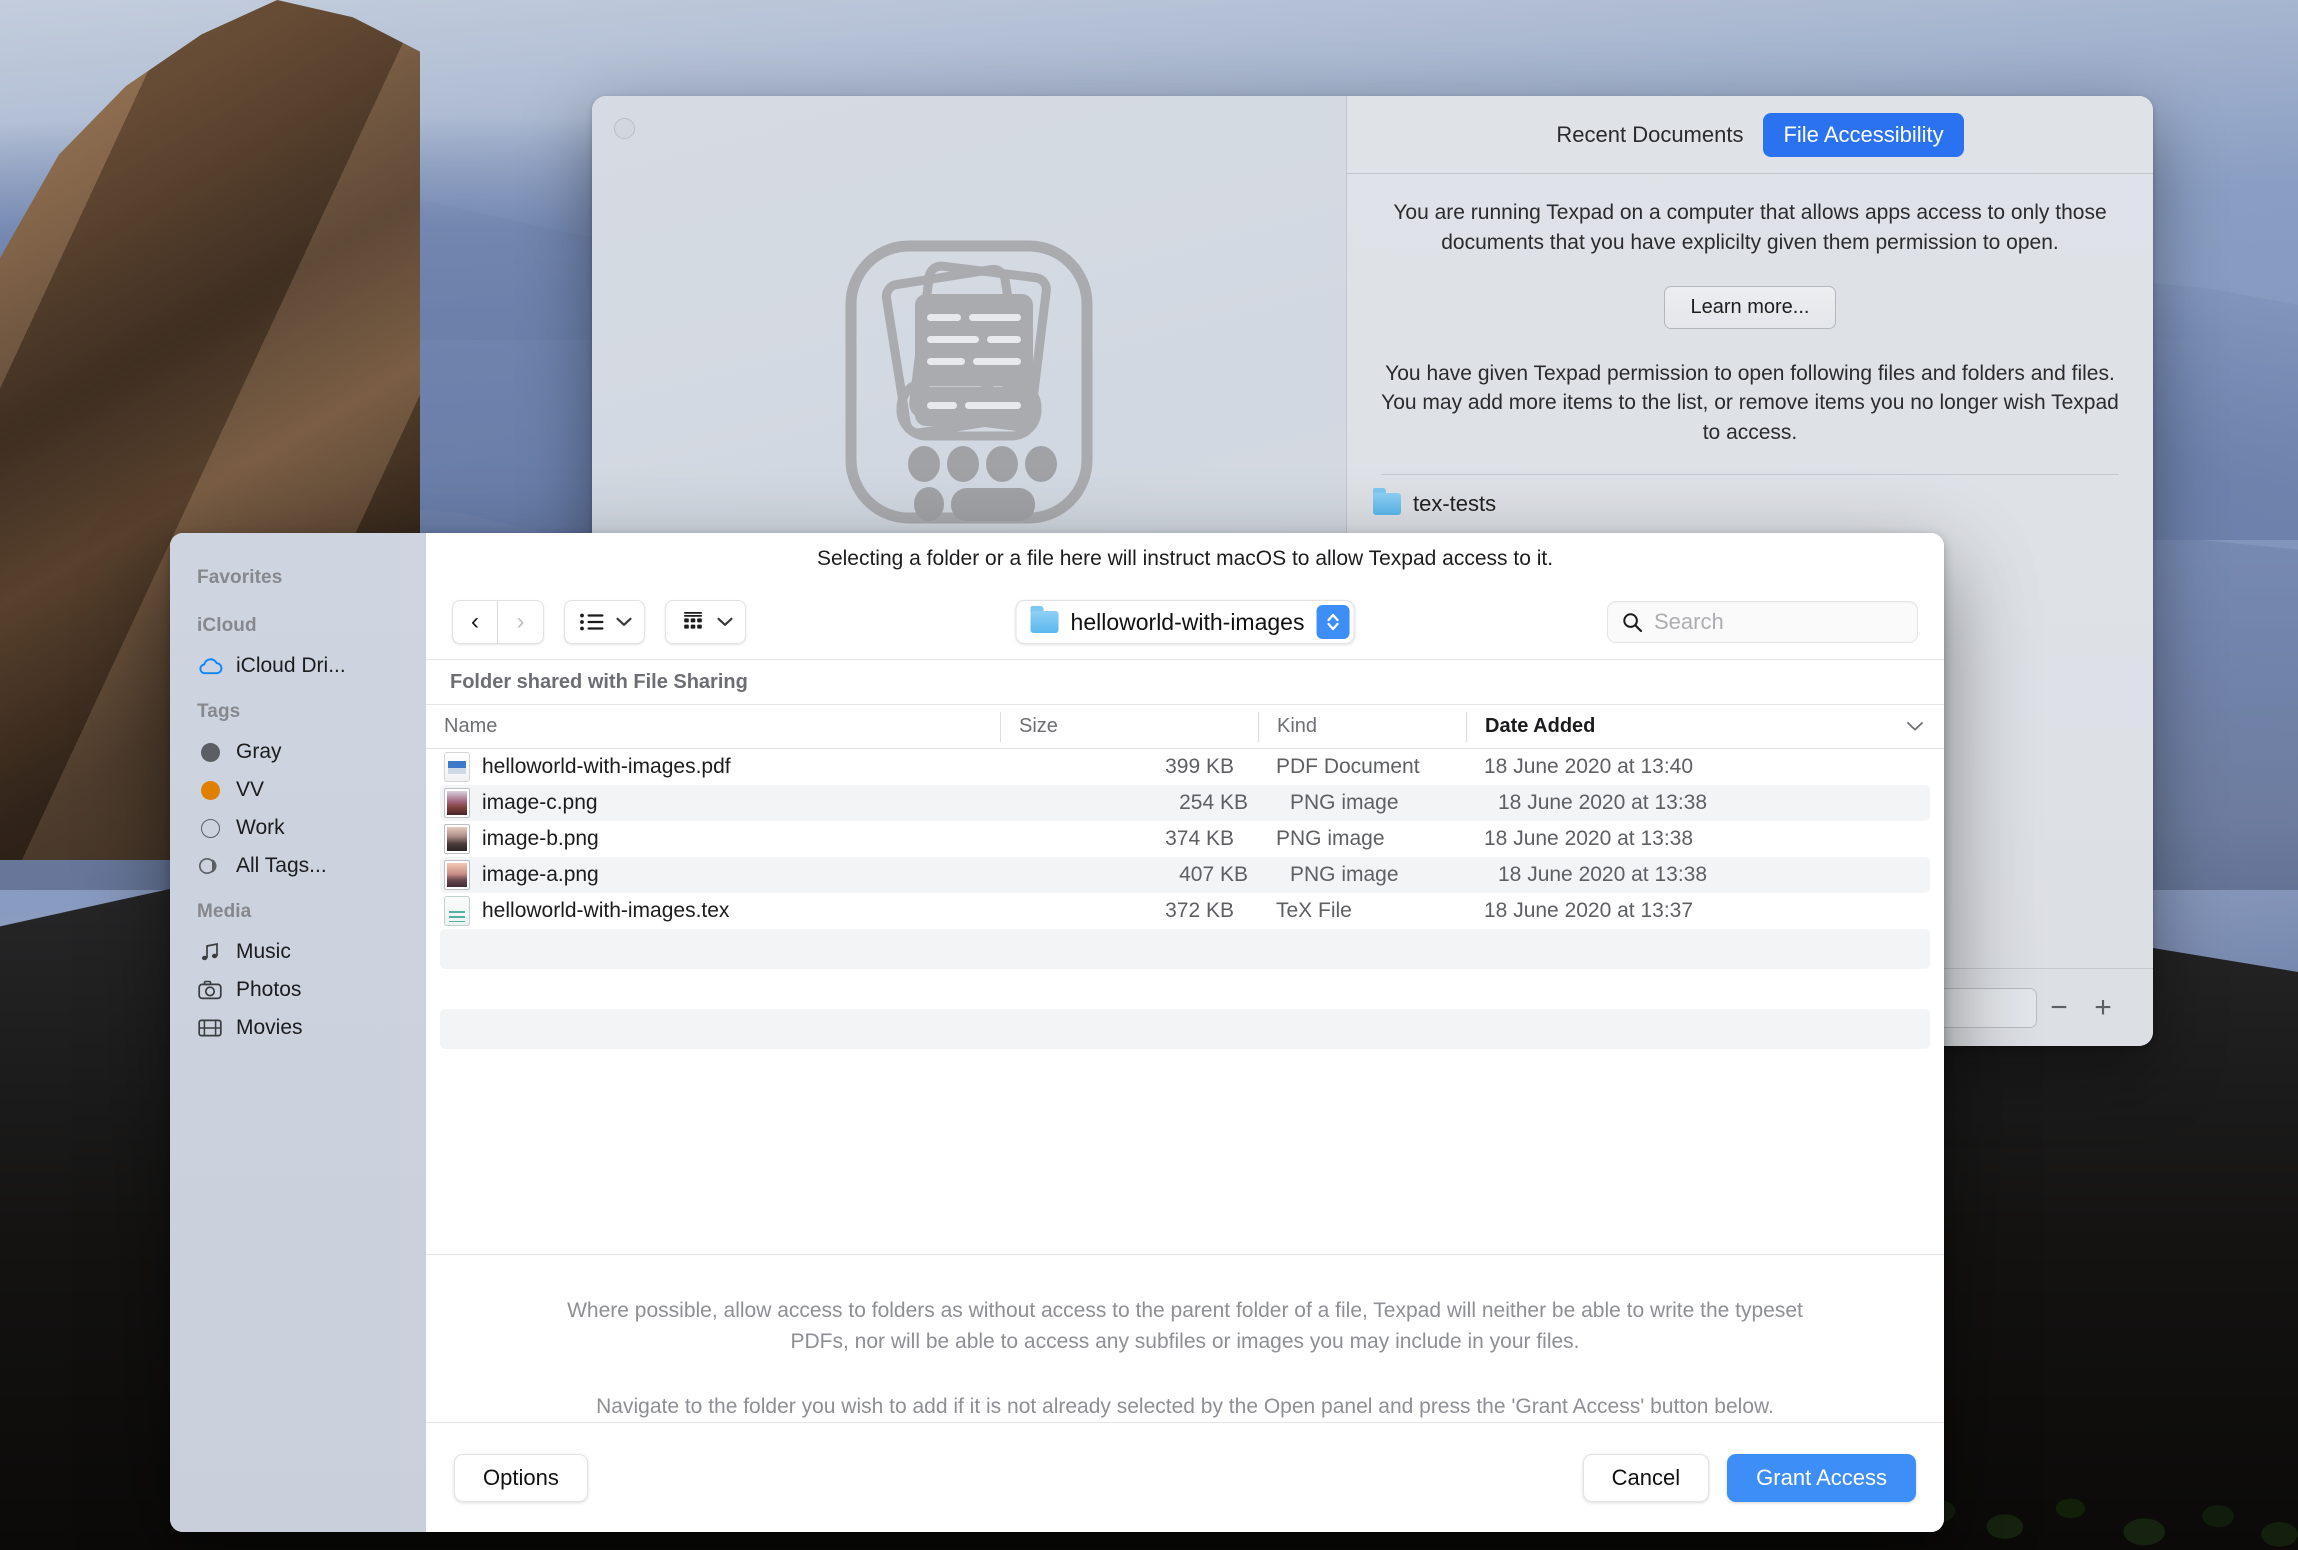 The height and width of the screenshot is (1550, 2298). I want to click on column-header-kind: Kind, so click(1362, 726).